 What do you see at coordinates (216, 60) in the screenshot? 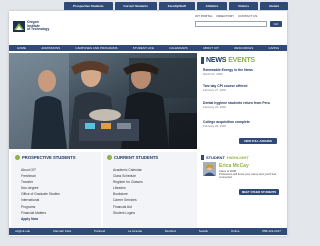
I see `news-heading-word: NEWS` at bounding box center [216, 60].